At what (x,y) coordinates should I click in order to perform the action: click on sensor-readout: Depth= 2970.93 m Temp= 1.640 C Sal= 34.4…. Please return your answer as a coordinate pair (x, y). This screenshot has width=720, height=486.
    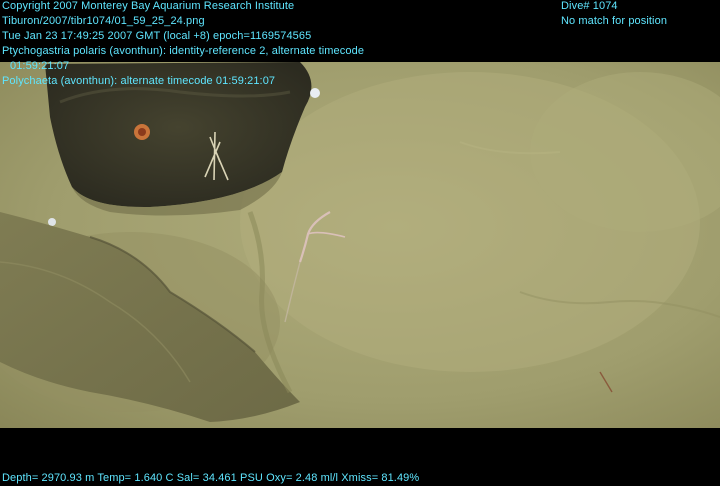
    Looking at the image, I should click on (210, 478).